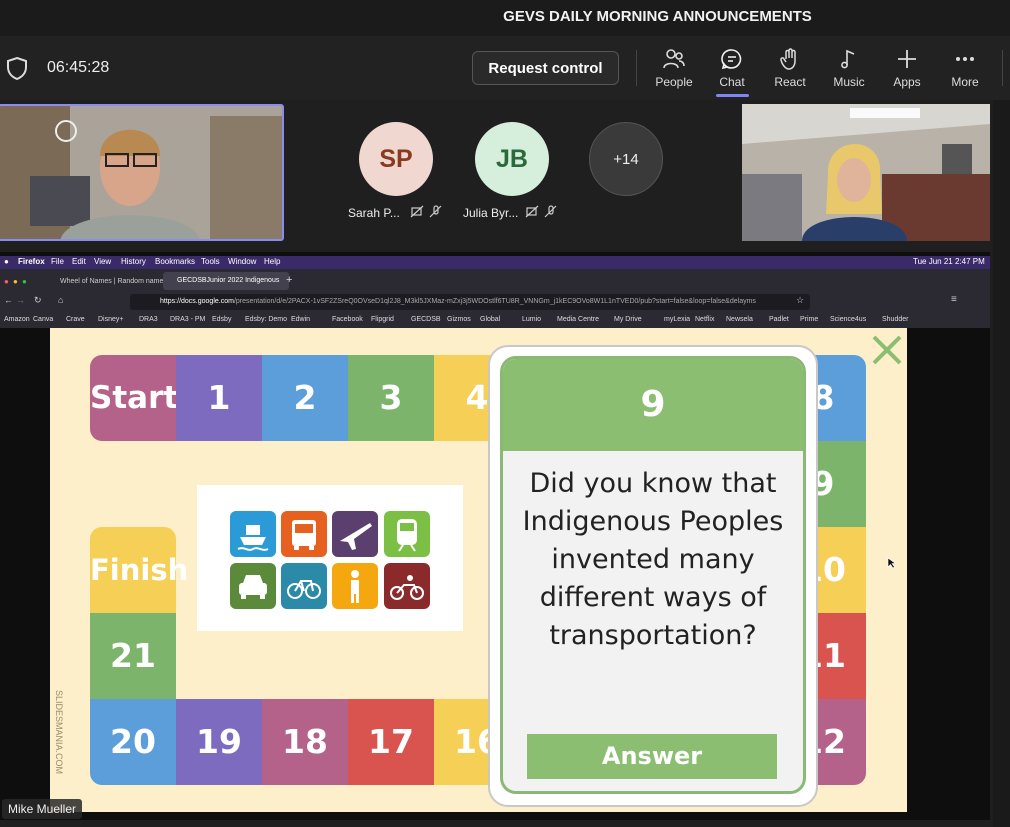  What do you see at coordinates (652, 756) in the screenshot?
I see `answer-button: Answer` at bounding box center [652, 756].